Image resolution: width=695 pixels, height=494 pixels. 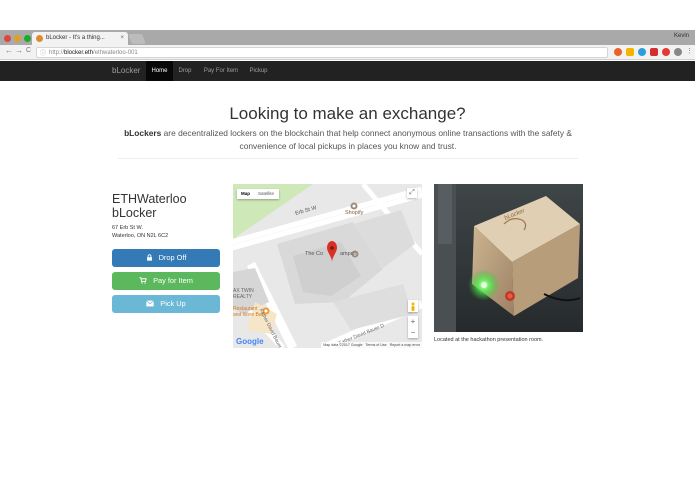 I want to click on label-restaurant: Restaurant and Wine Bar, so click(x=248, y=312).